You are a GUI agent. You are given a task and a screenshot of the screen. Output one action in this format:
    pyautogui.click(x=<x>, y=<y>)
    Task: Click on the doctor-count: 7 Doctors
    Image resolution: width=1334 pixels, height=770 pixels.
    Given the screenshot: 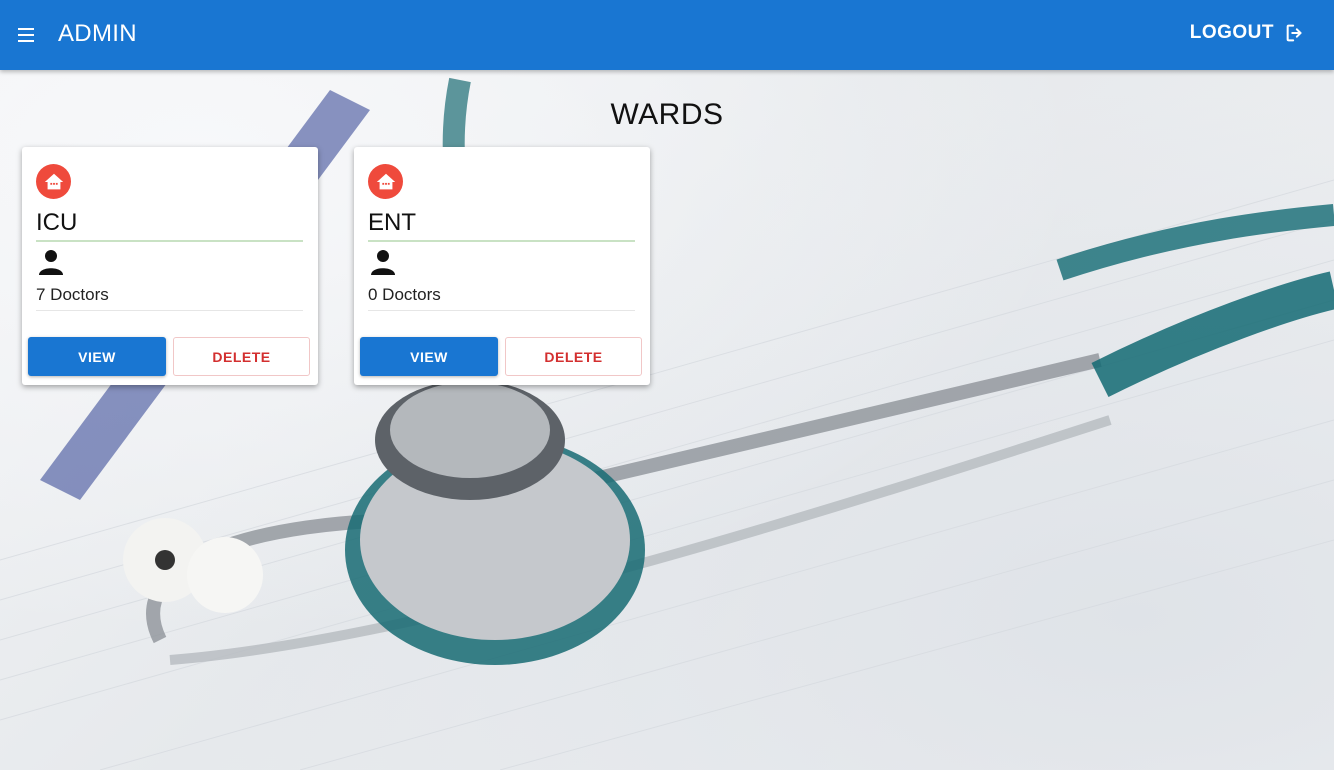 What is the action you would take?
    pyautogui.click(x=72, y=294)
    